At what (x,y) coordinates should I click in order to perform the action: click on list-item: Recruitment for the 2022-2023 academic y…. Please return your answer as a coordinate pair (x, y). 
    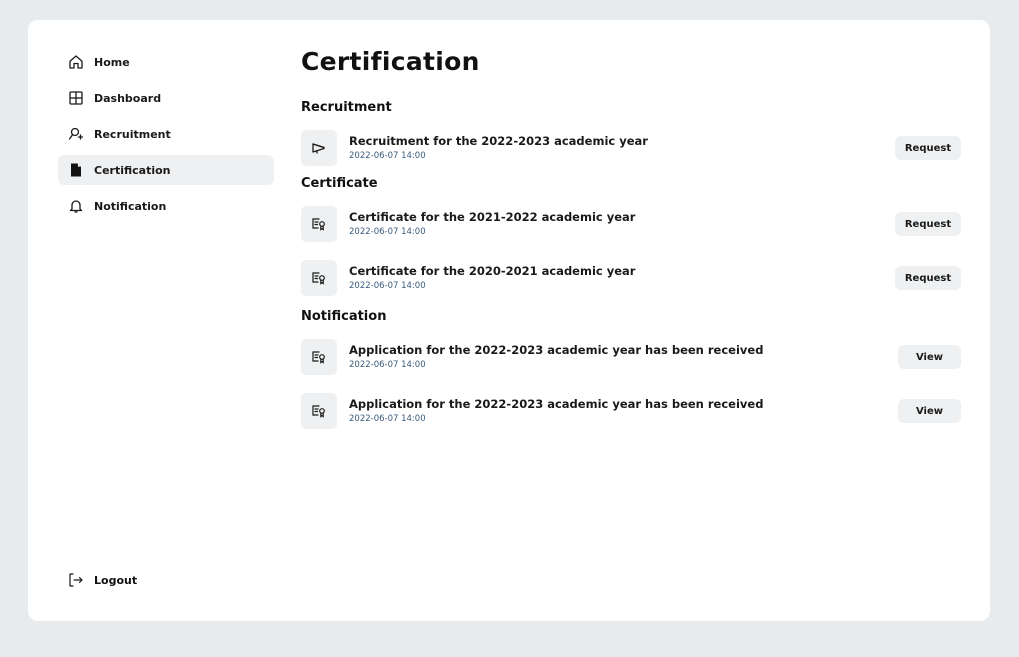
    Looking at the image, I should click on (631, 148).